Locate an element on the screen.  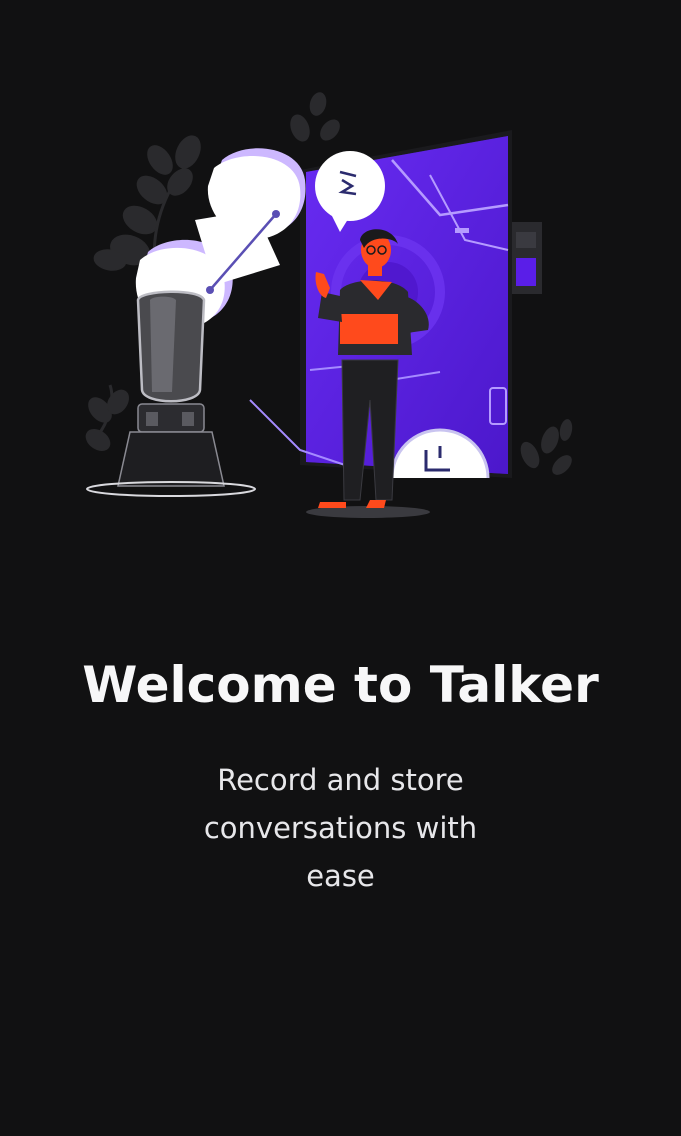
foliage-top-icon is located at coordinates (315, 117).